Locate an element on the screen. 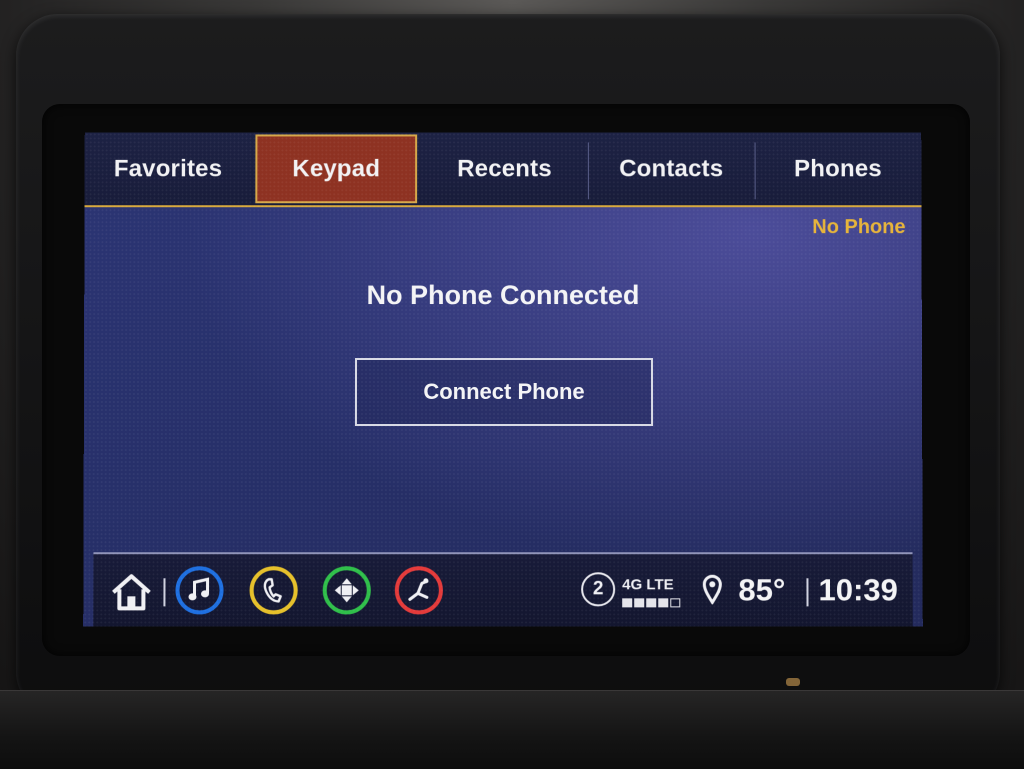  phone-app-ring is located at coordinates (274, 590).